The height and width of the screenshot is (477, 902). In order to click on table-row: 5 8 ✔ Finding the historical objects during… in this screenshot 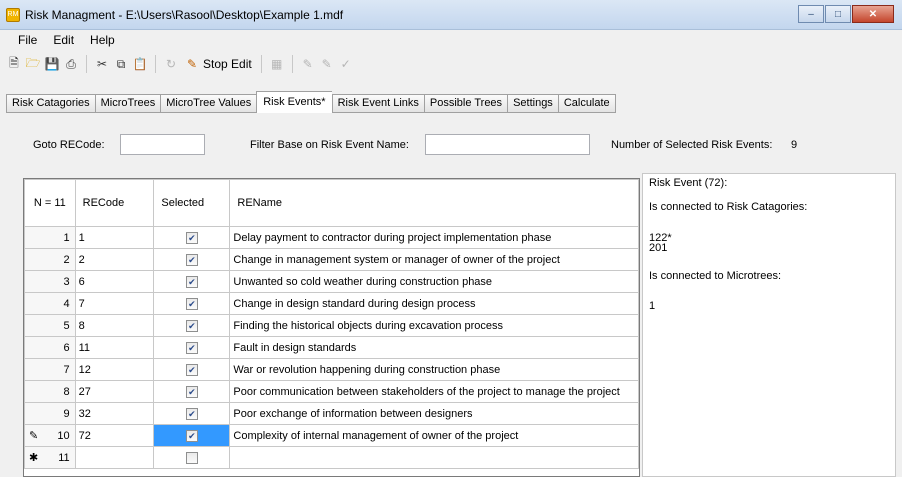, I will do `click(331, 325)`.